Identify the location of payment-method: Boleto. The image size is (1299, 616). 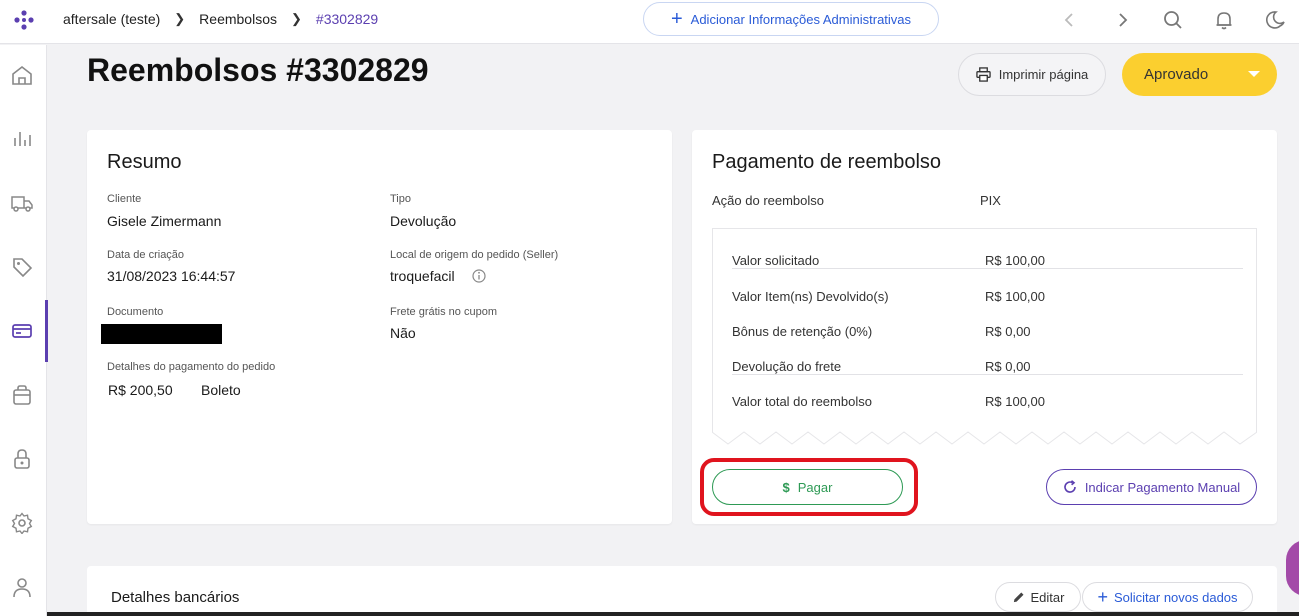
(221, 390).